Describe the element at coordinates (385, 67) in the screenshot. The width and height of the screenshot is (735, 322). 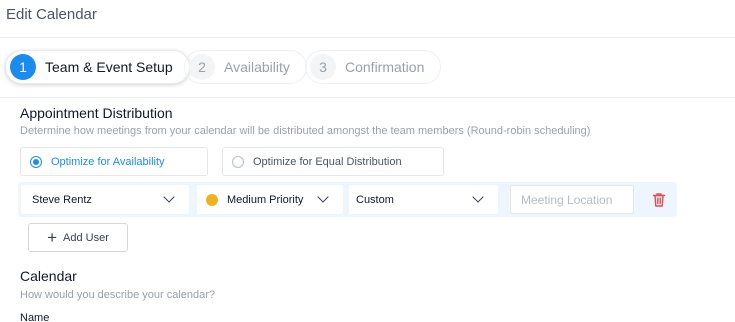
I see `step-label-3: Confirmation` at that location.